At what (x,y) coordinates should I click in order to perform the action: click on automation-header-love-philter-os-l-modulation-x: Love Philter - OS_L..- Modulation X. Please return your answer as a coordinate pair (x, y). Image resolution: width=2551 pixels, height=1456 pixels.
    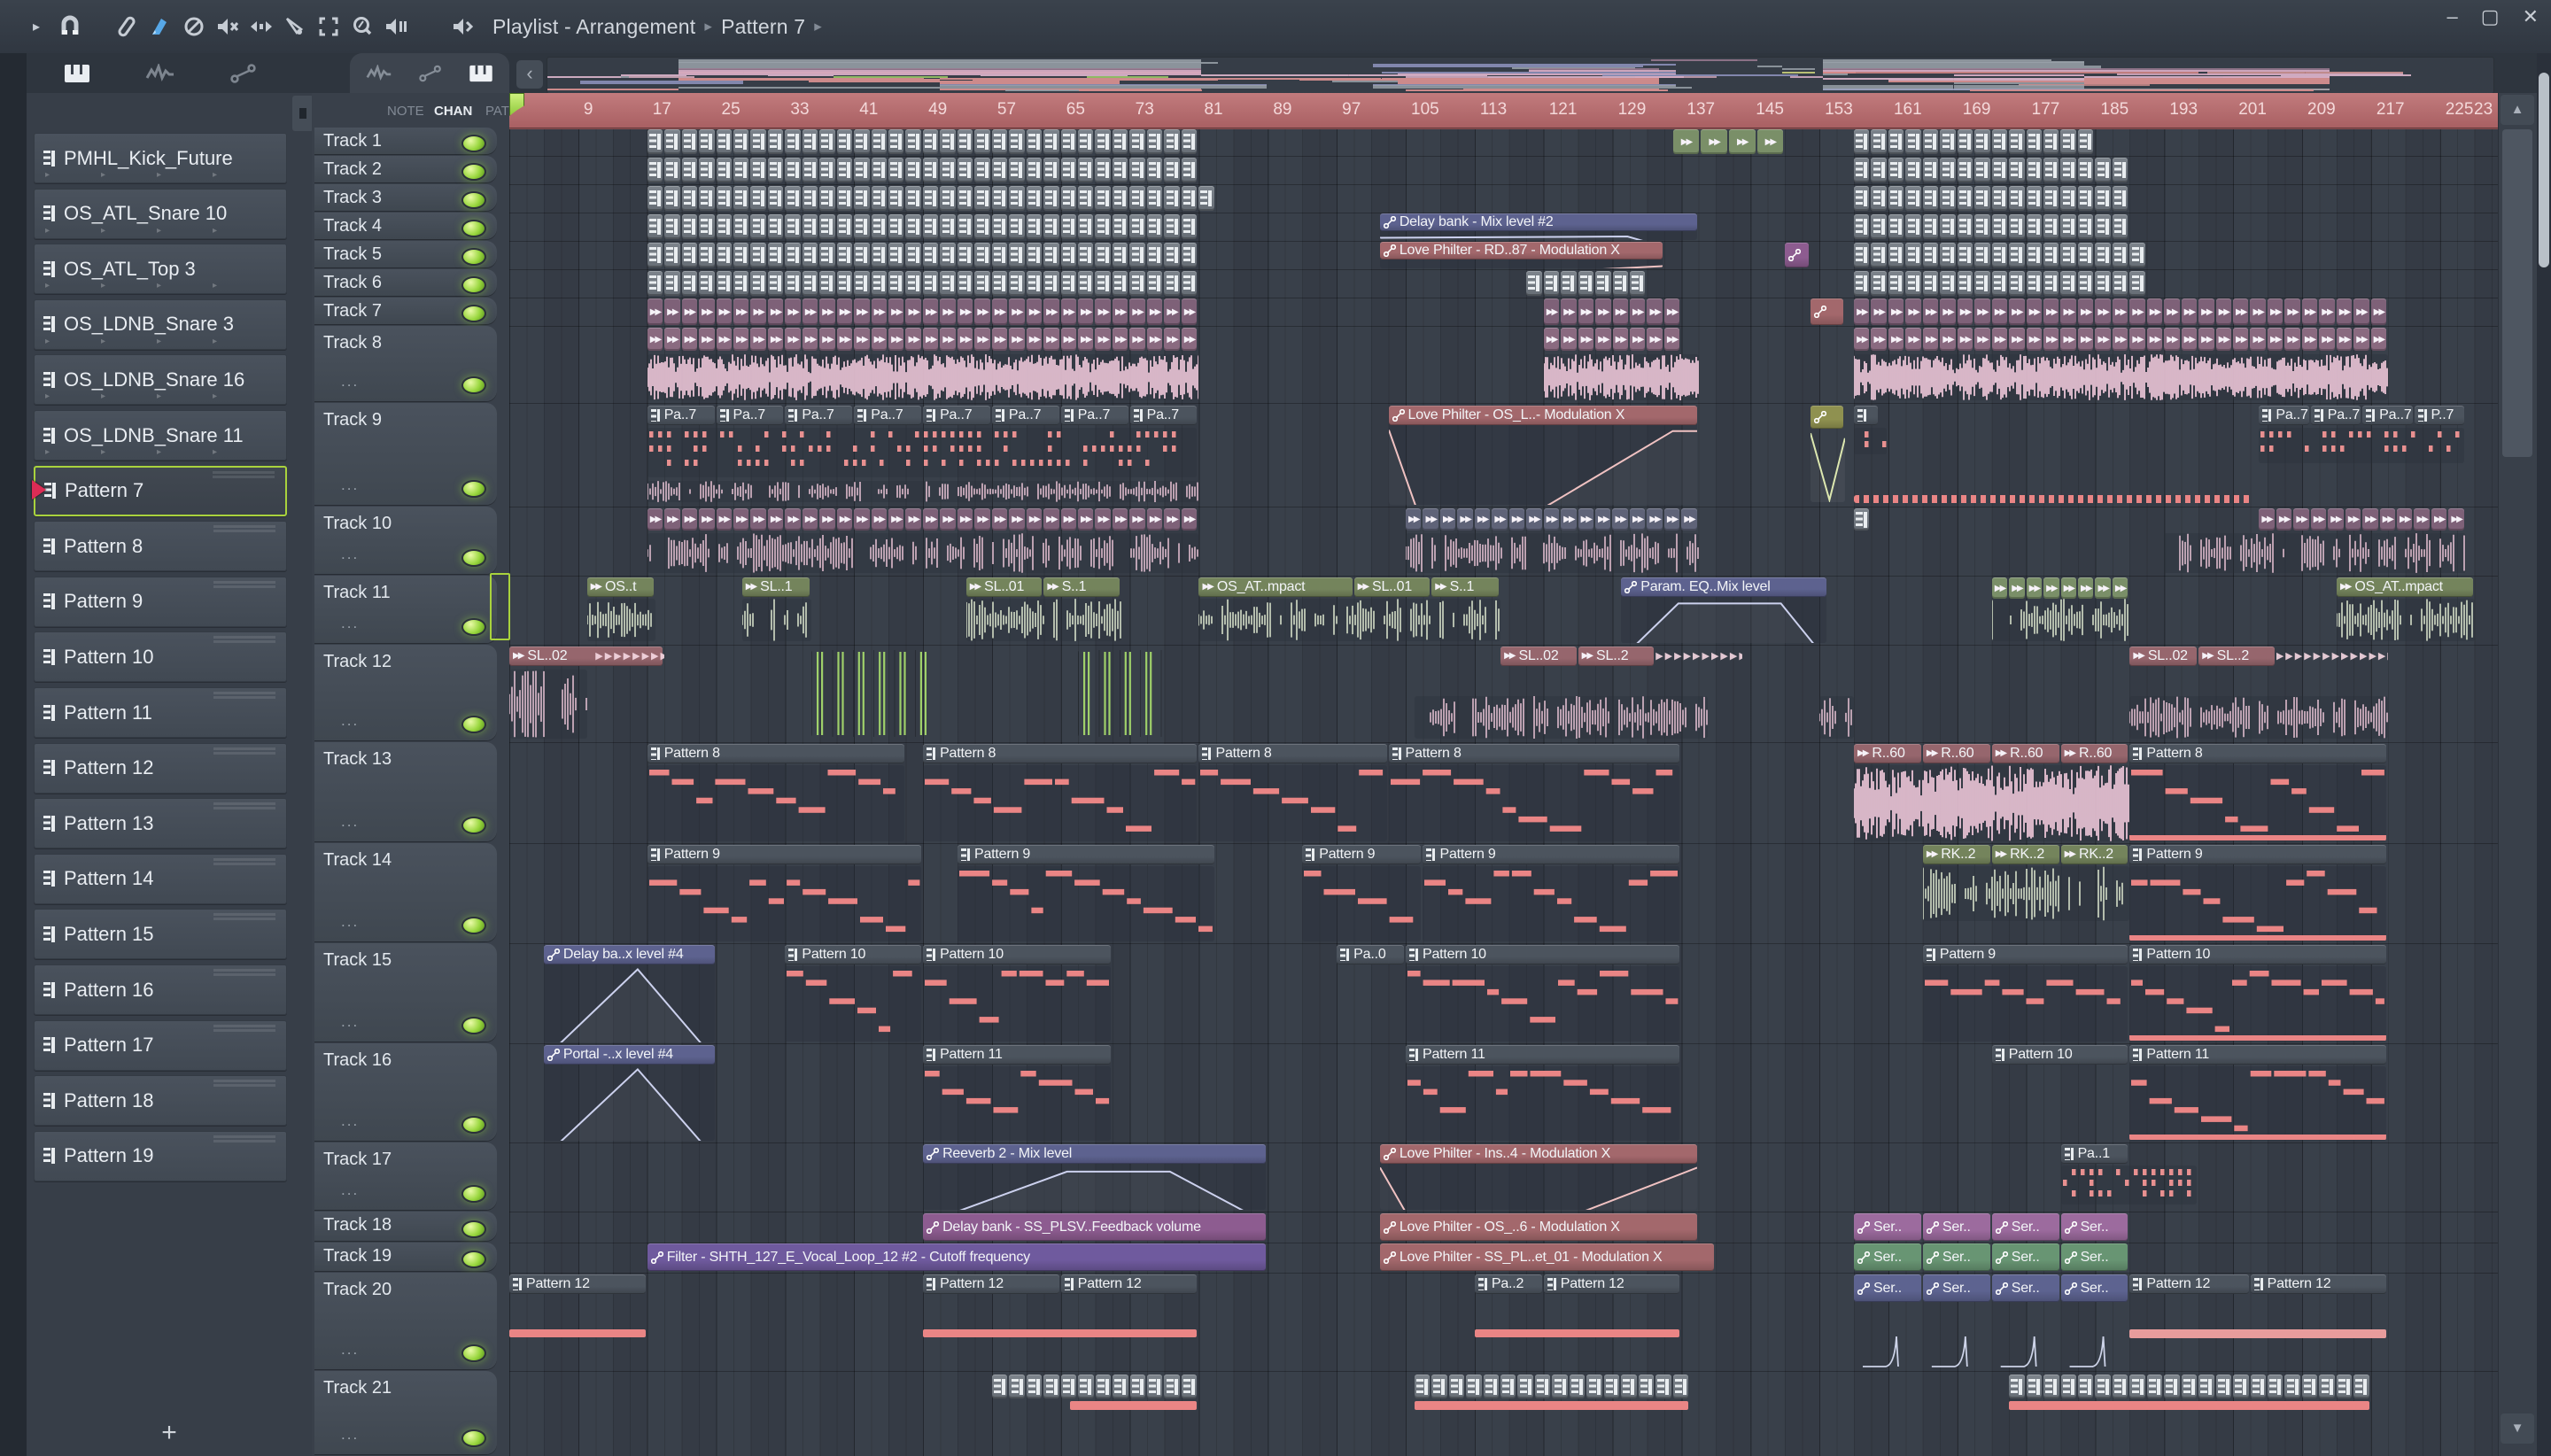
    Looking at the image, I should click on (1543, 415).